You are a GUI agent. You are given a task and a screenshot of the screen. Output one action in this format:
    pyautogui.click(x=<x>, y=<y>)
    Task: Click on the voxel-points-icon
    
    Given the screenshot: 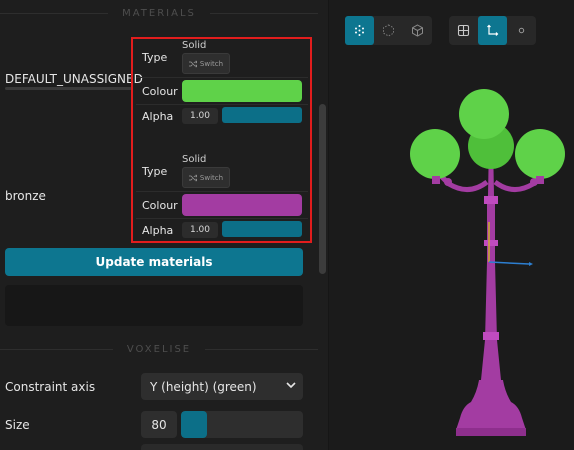 What is the action you would take?
    pyautogui.click(x=359, y=30)
    